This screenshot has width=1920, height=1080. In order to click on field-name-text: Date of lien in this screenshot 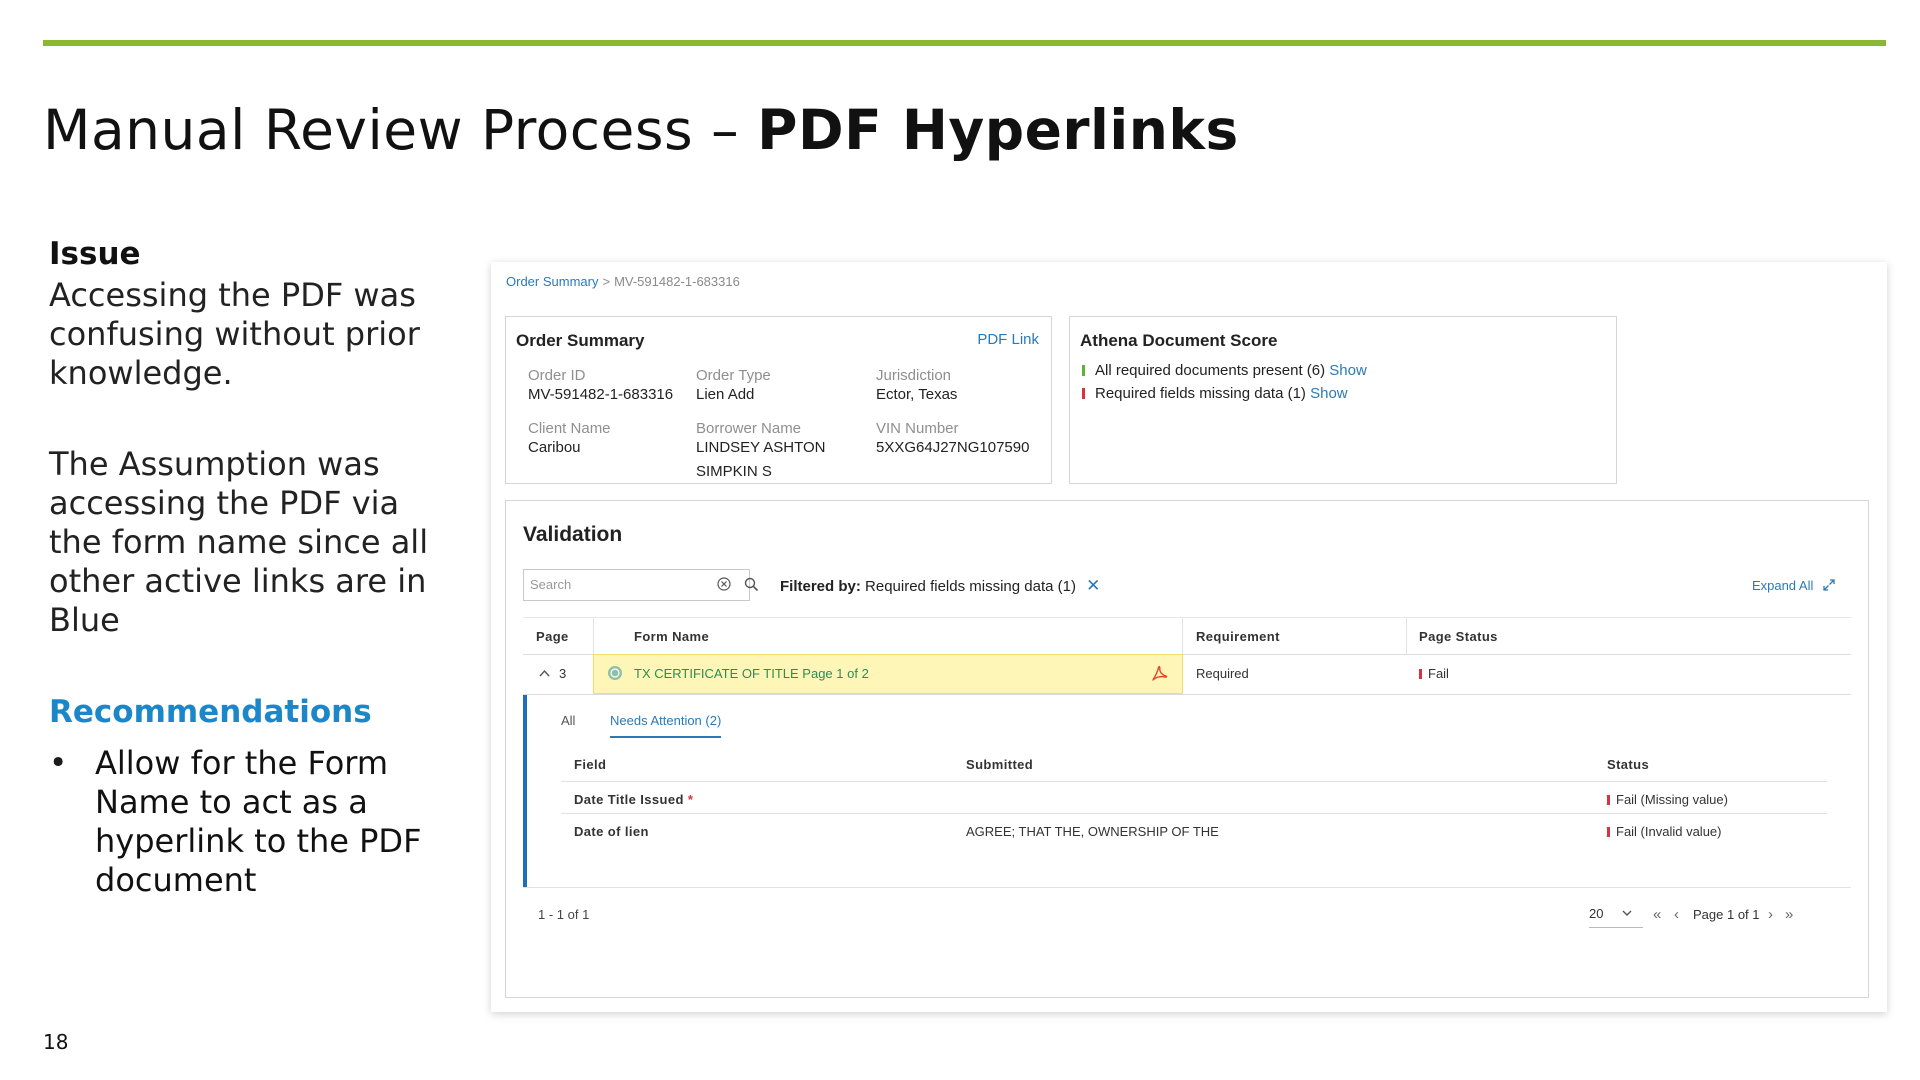, I will do `click(611, 831)`.